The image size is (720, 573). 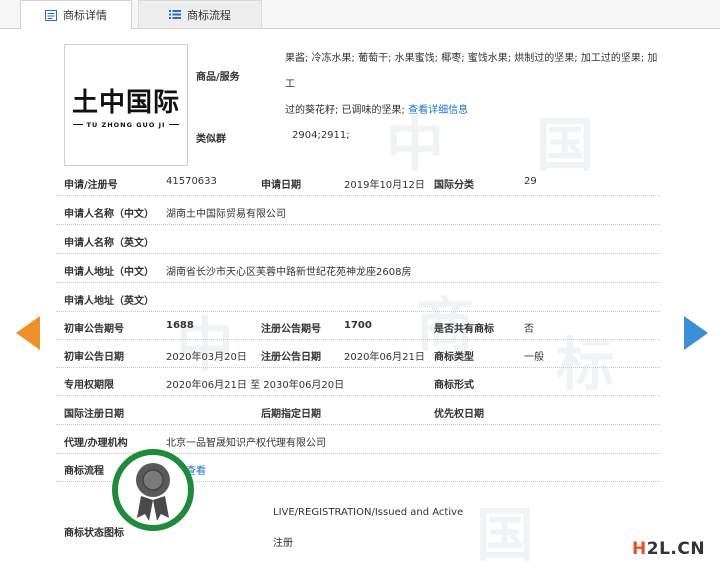 I want to click on prelim-no-label: 初审公告期号, so click(x=94, y=329).